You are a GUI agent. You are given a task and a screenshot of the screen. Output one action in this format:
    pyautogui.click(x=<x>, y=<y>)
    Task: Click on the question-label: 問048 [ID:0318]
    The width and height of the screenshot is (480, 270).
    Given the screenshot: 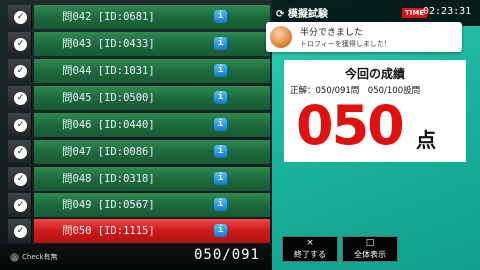 What is the action you would take?
    pyautogui.click(x=108, y=179)
    